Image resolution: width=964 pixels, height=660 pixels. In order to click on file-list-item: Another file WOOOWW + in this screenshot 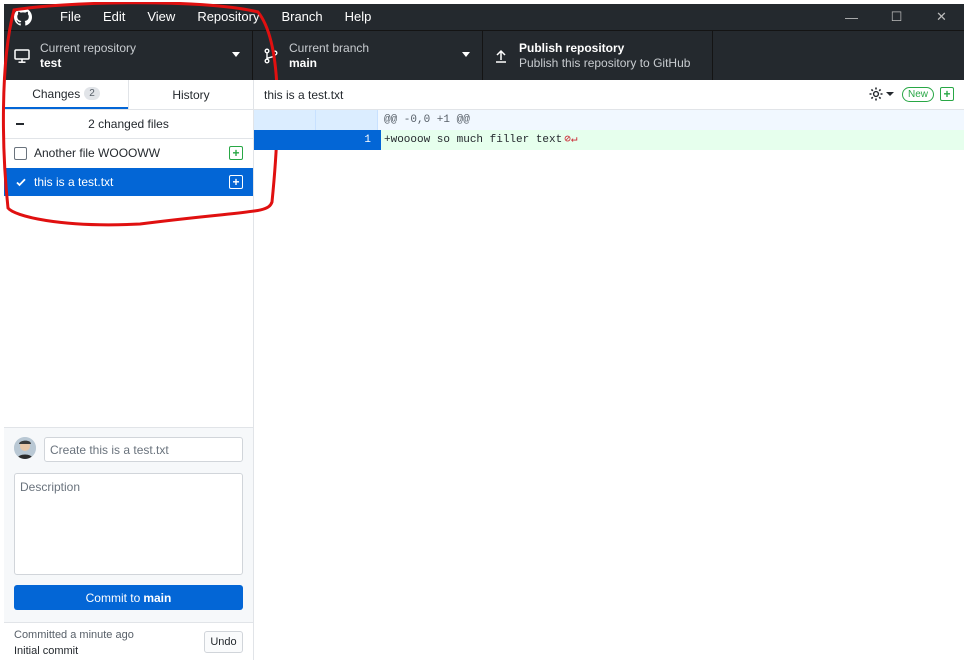, I will do `click(128, 153)`.